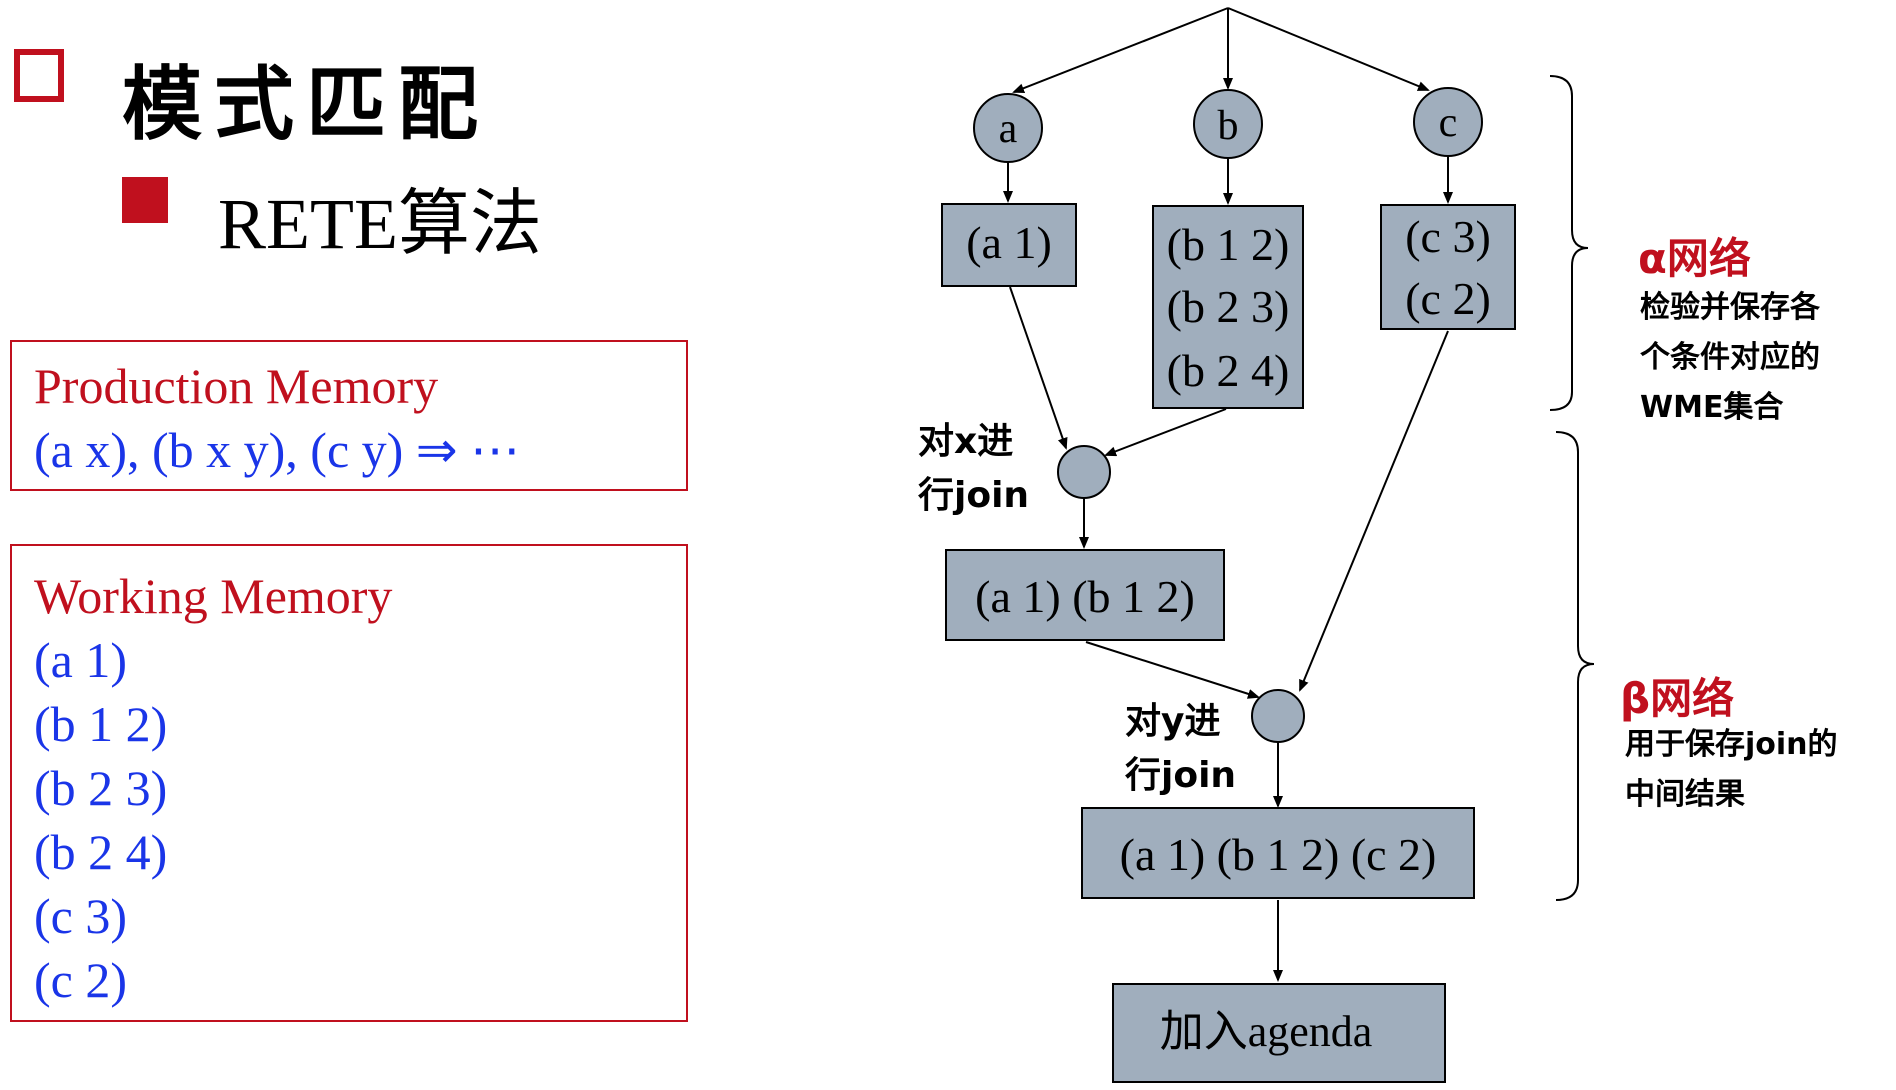  Describe the element at coordinates (1009, 242) in the screenshot. I see `alpha-a-item: (a 1)` at that location.